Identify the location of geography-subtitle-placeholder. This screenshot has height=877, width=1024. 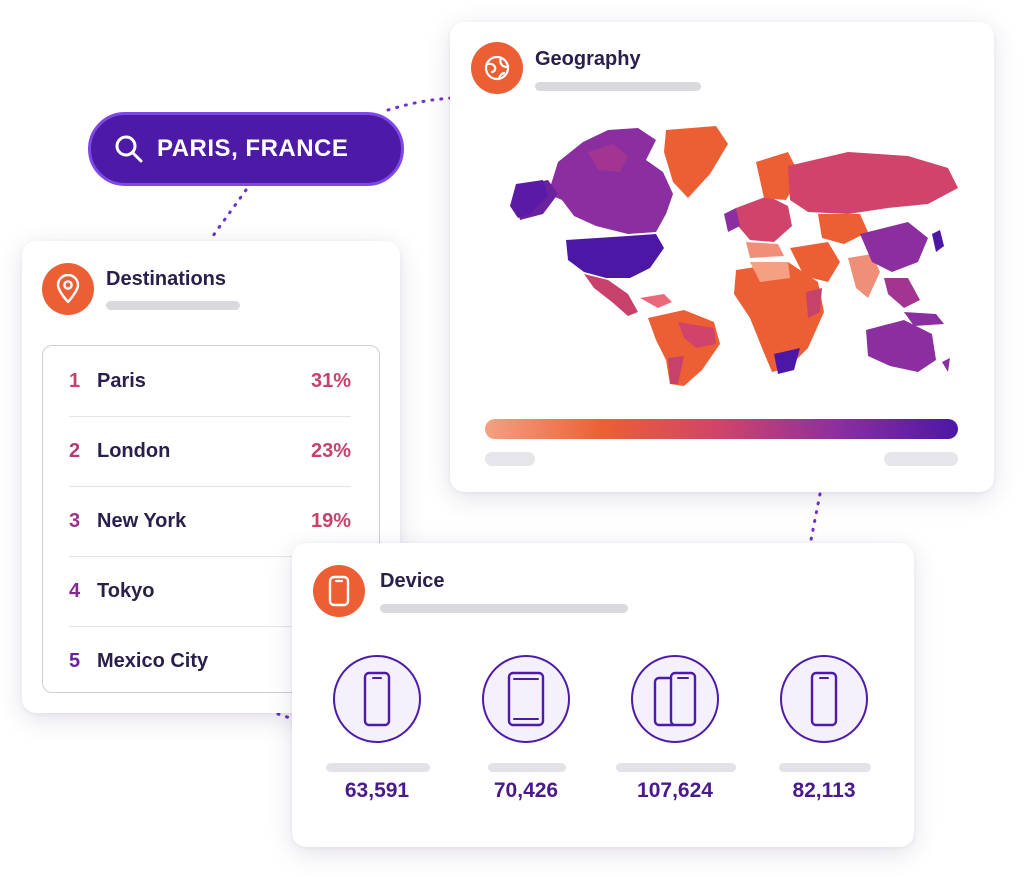
(618, 86).